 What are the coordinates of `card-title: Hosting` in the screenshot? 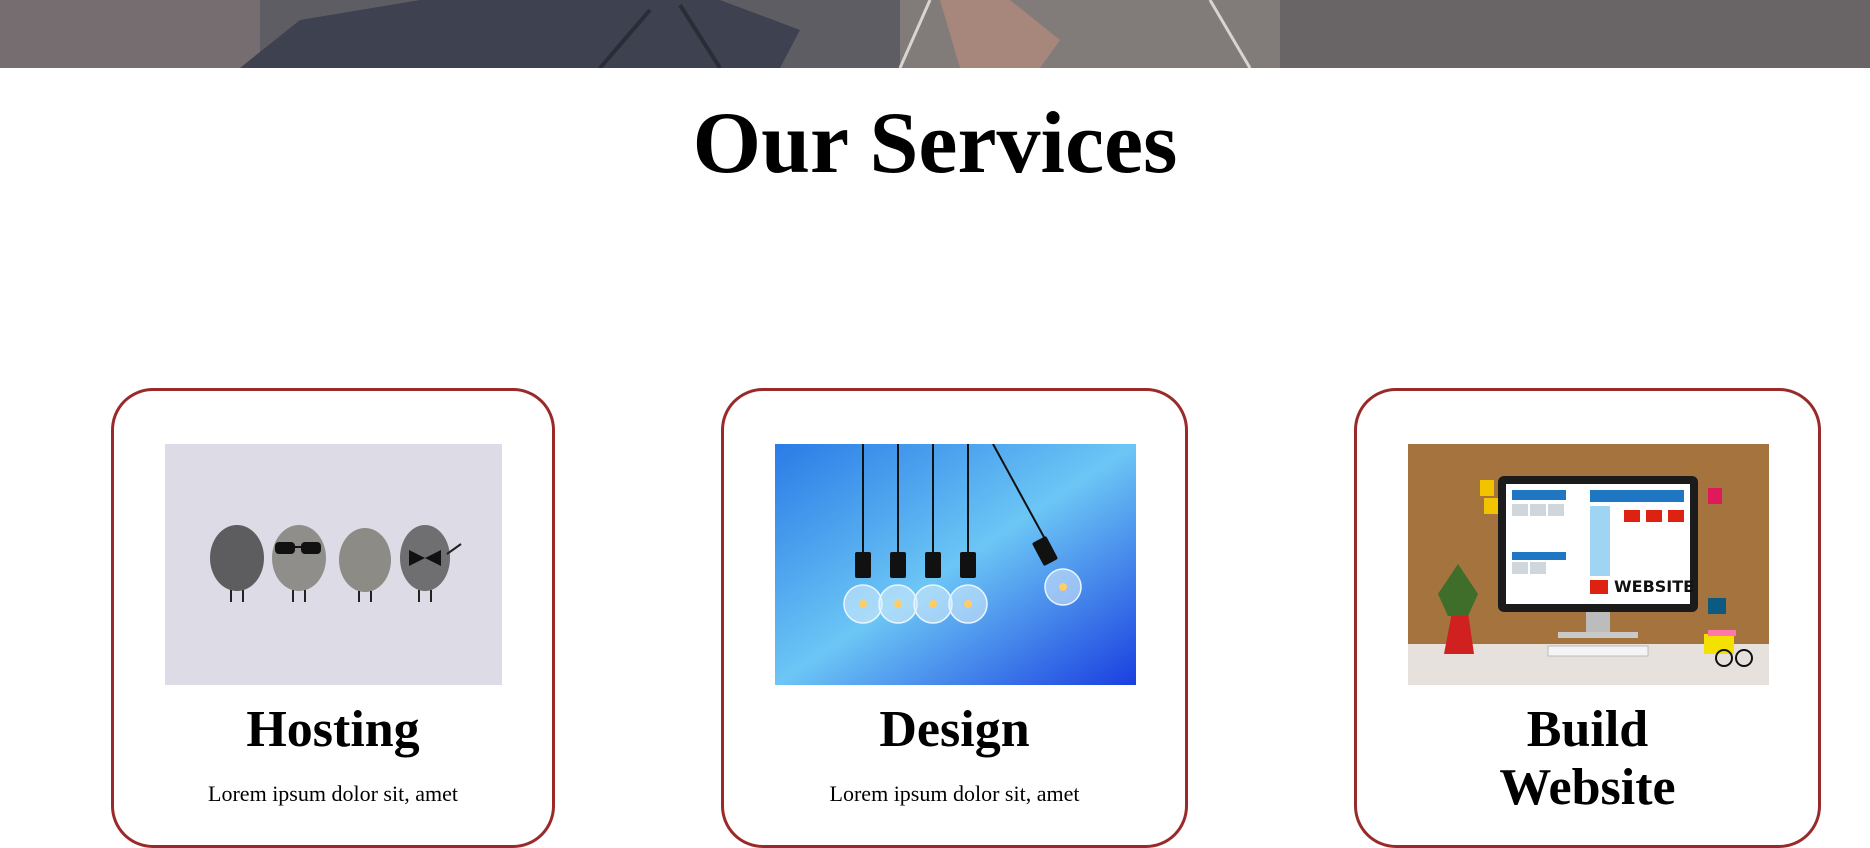 It's located at (333, 729).